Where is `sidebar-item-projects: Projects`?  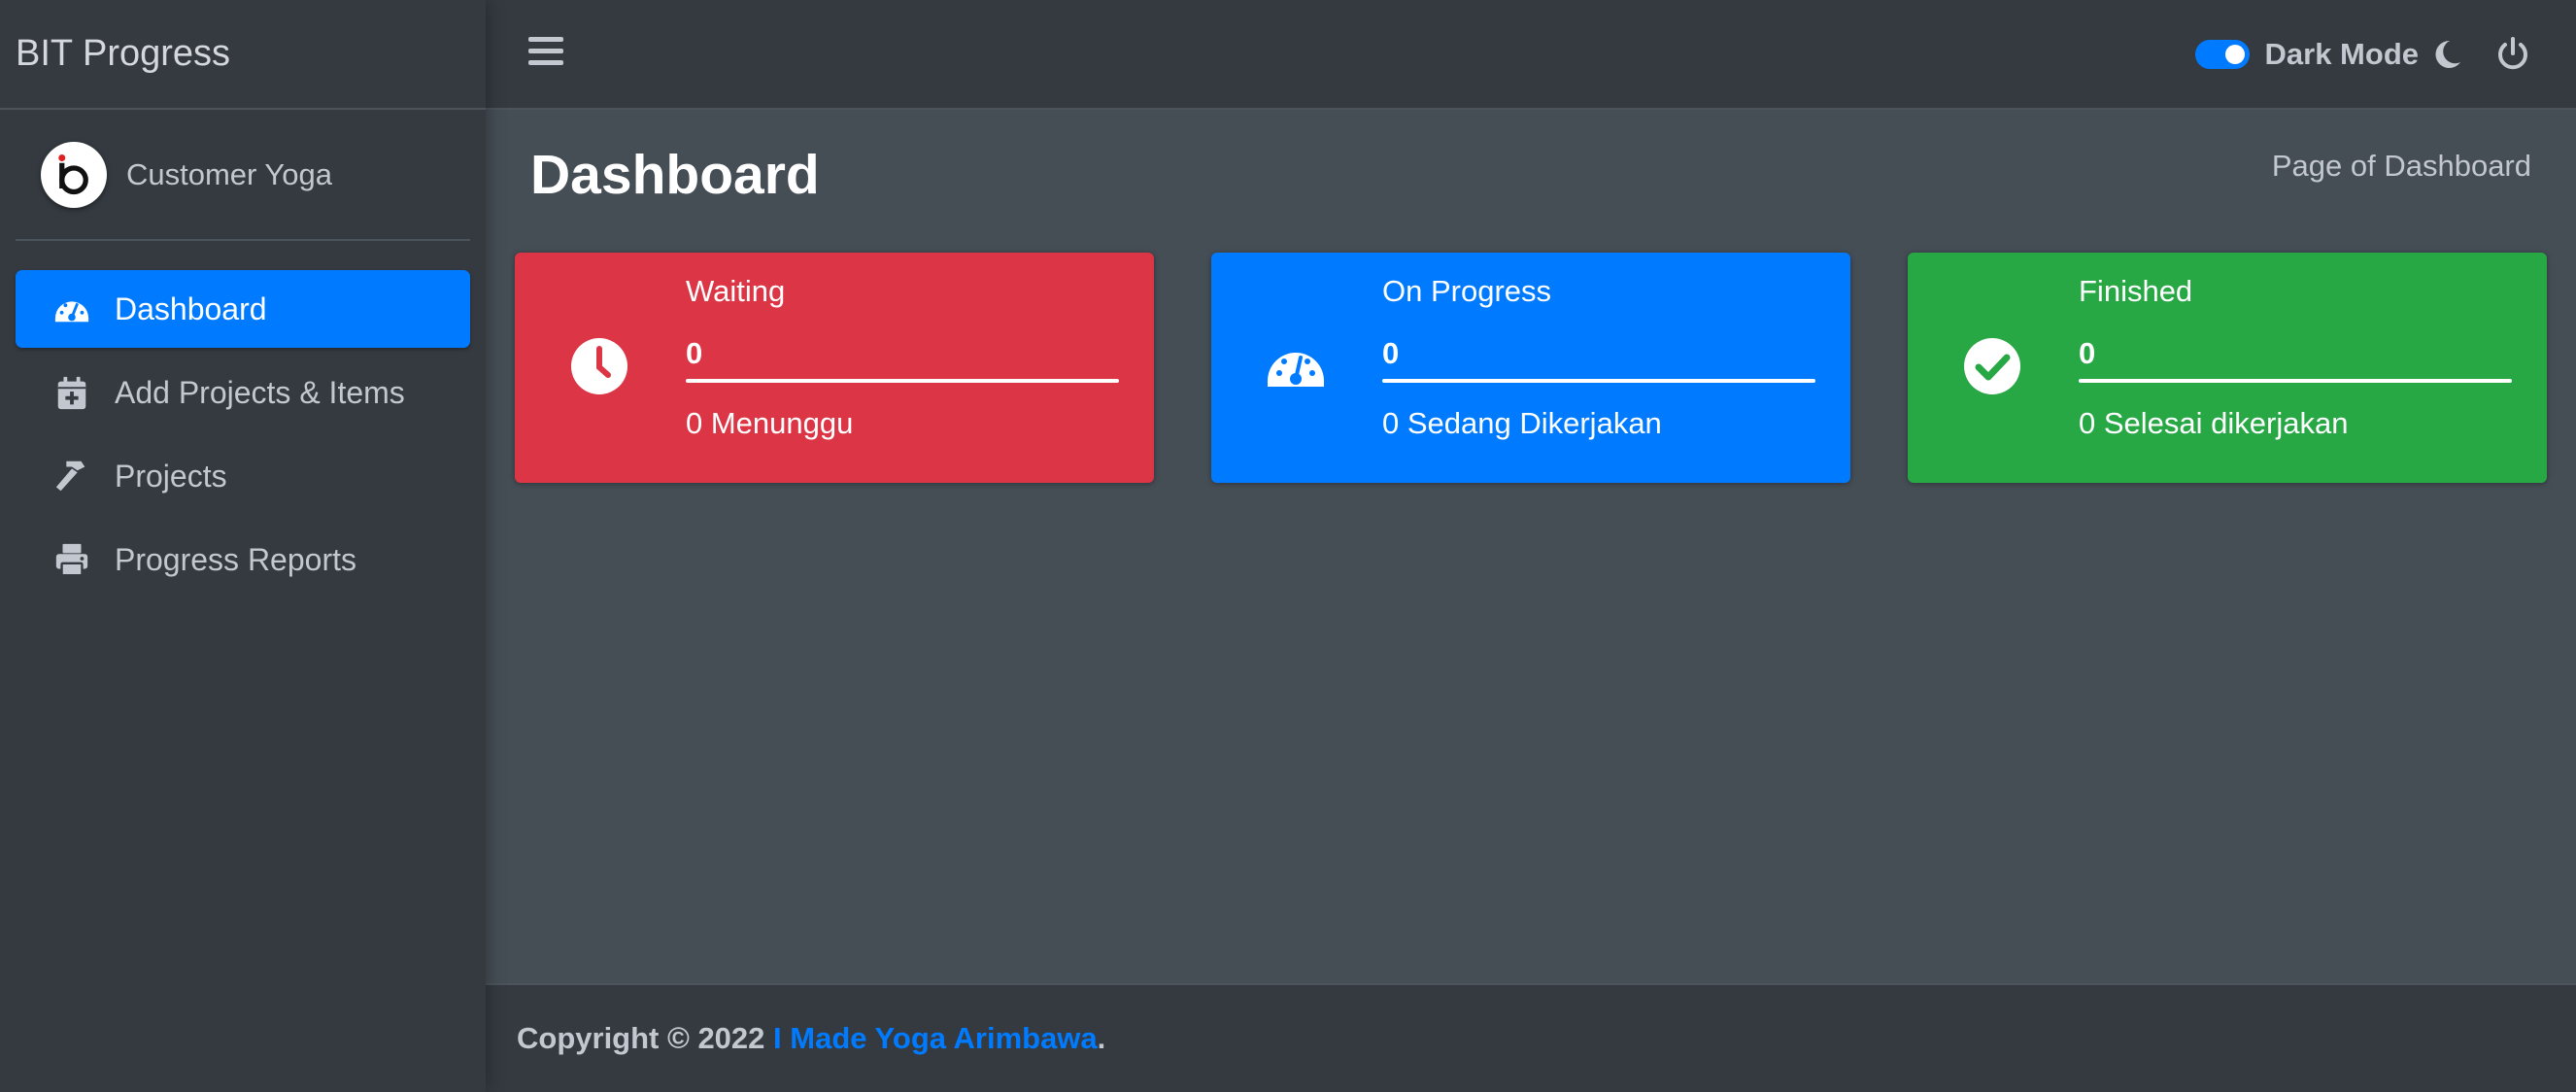
sidebar-item-projects: Projects is located at coordinates (243, 476).